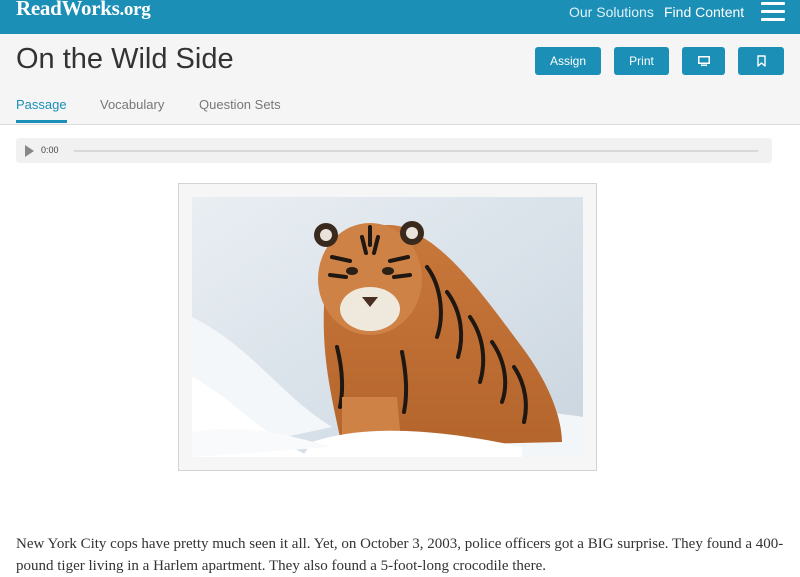 The width and height of the screenshot is (800, 577). Describe the element at coordinates (416, 151) in the screenshot. I see `audio-progress-track` at that location.